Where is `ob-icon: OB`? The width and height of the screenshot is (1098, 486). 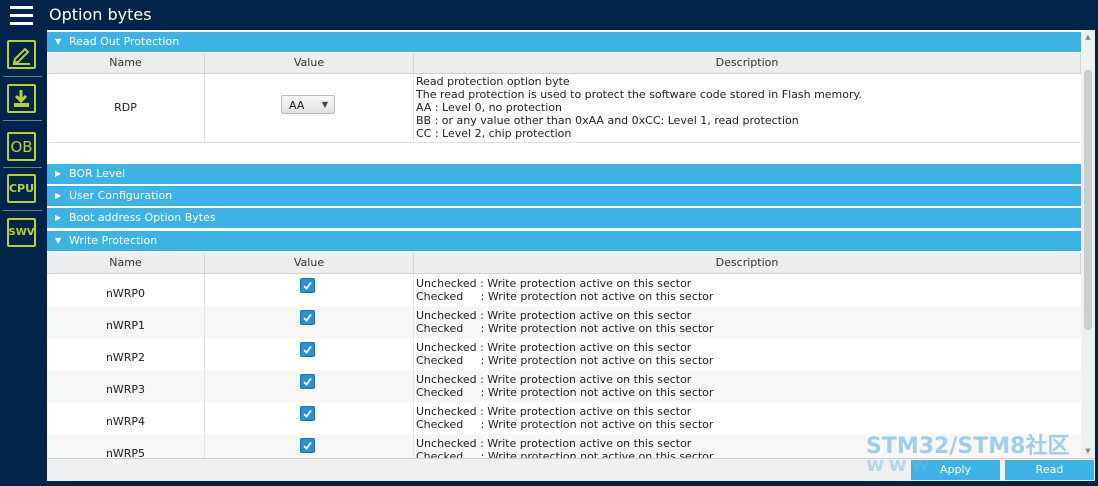 ob-icon: OB is located at coordinates (21, 146).